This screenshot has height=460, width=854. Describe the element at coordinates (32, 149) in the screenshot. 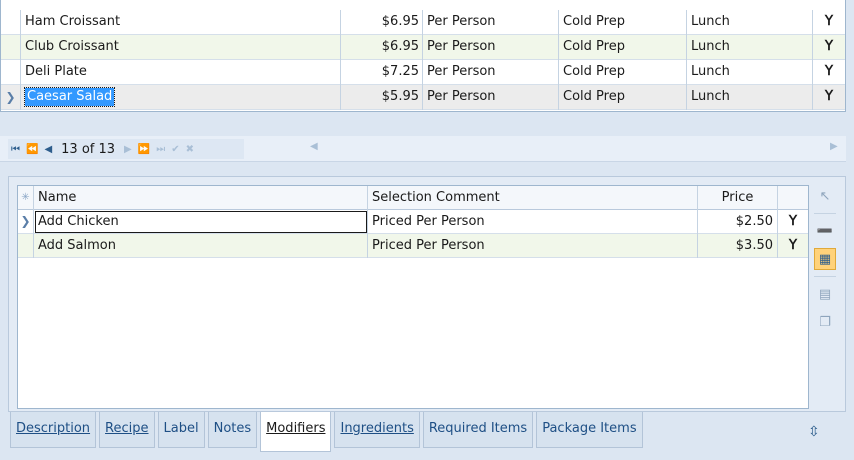

I see `previous-page-icon: ⏪` at that location.